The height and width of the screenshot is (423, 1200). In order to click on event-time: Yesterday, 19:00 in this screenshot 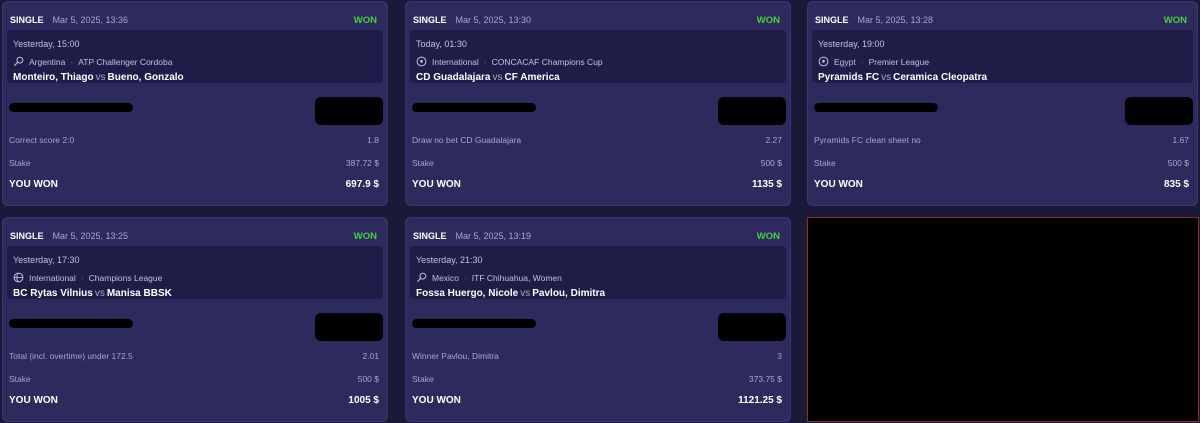, I will do `click(851, 44)`.